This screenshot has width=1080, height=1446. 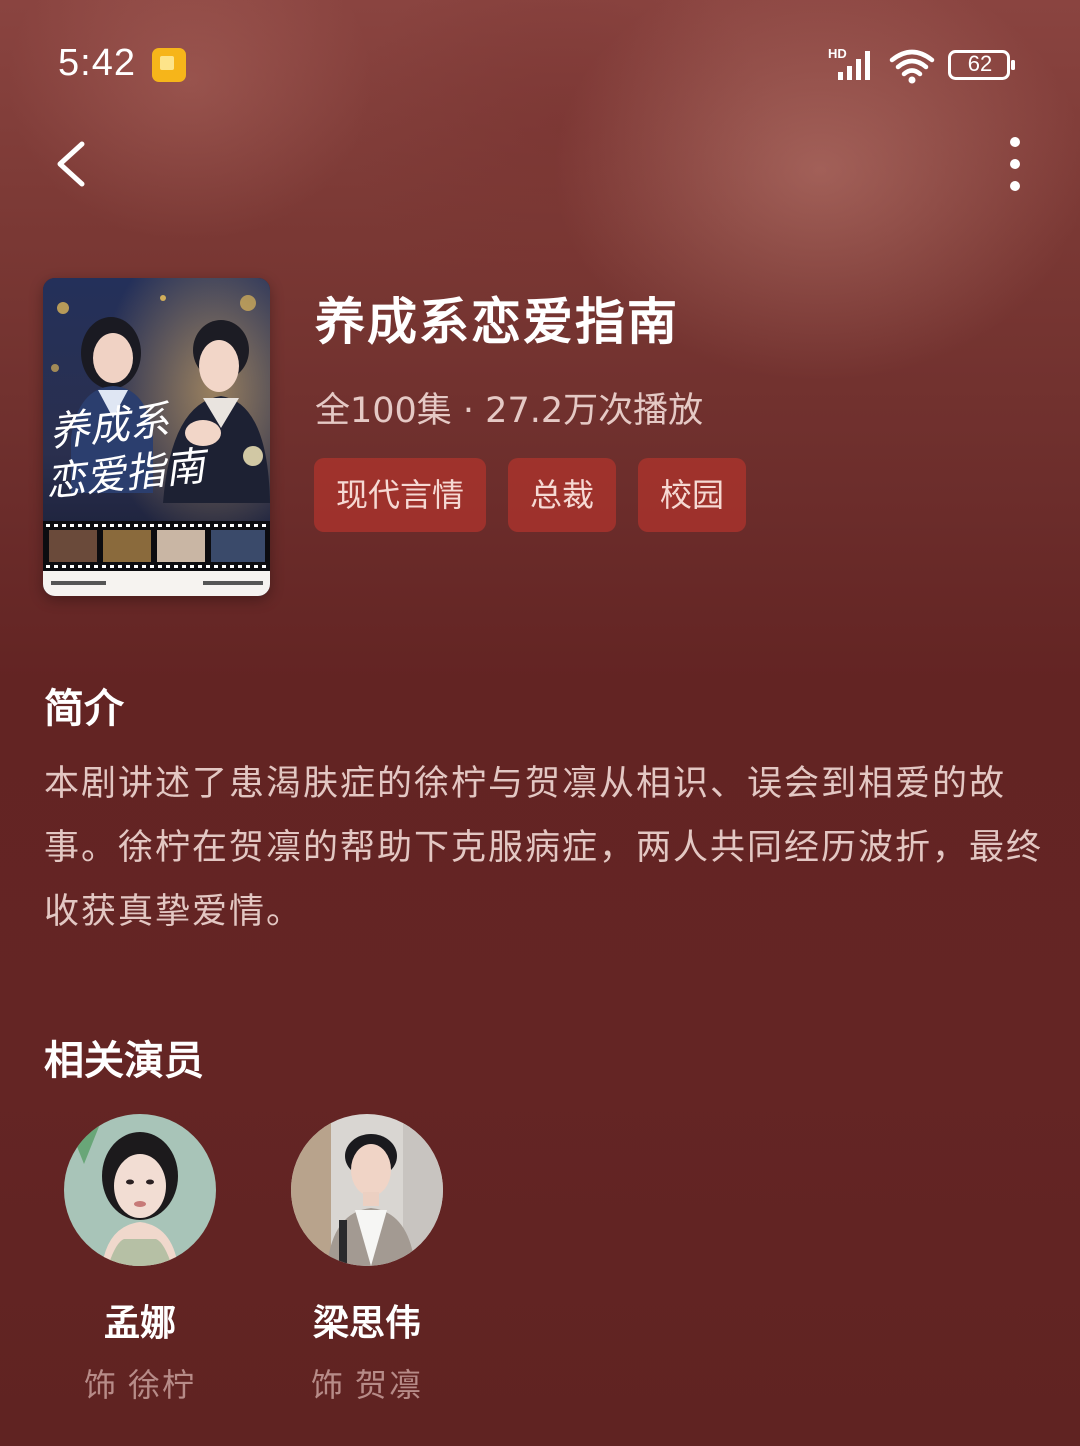 What do you see at coordinates (162, 1385) in the screenshot?
I see `role-name: 徐柠` at bounding box center [162, 1385].